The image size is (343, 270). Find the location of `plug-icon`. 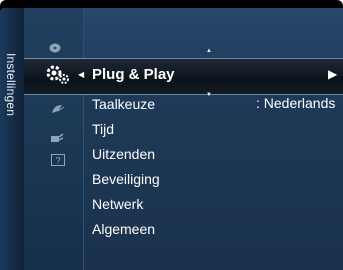

plug-icon is located at coordinates (57, 140).